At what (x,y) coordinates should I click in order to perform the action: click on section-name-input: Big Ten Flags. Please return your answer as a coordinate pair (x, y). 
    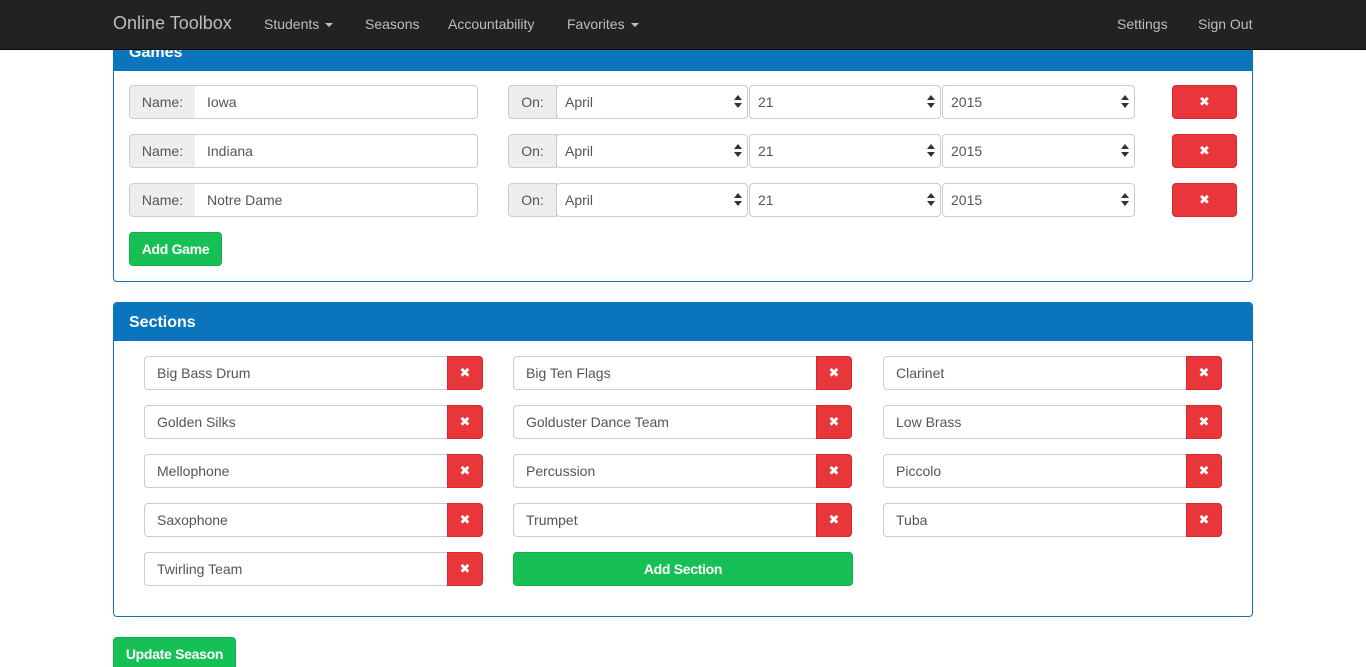
    Looking at the image, I should click on (664, 373).